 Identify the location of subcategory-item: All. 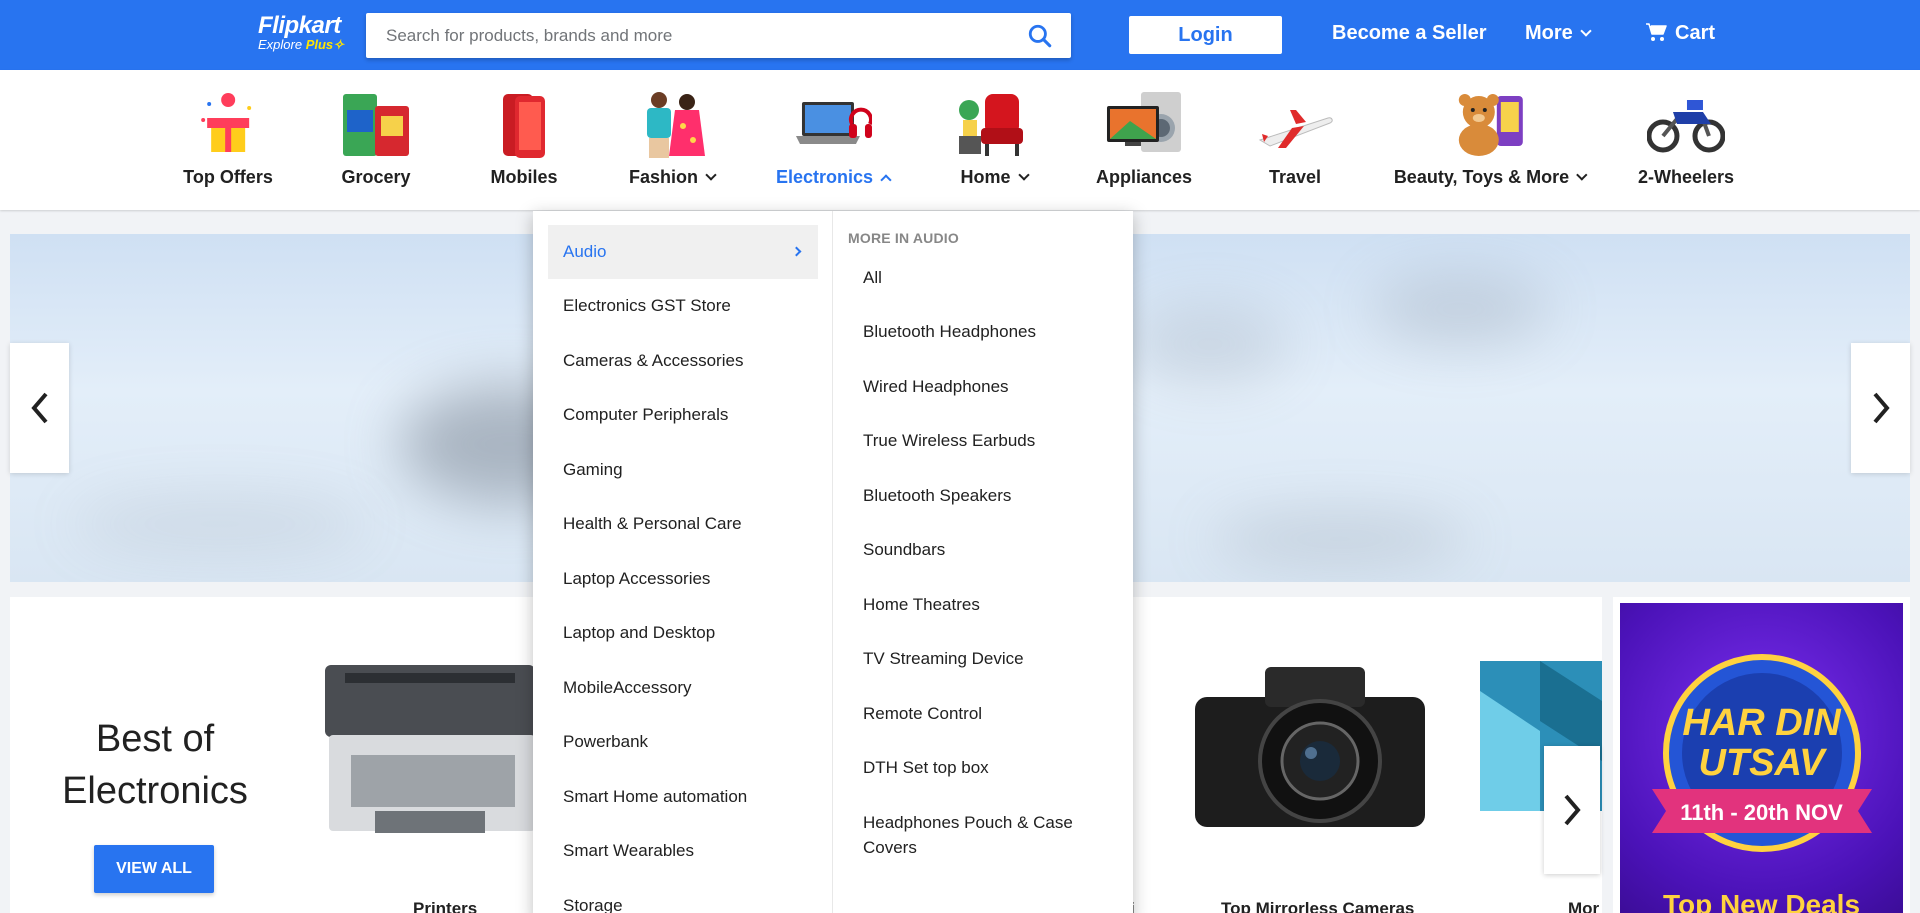
(988, 277).